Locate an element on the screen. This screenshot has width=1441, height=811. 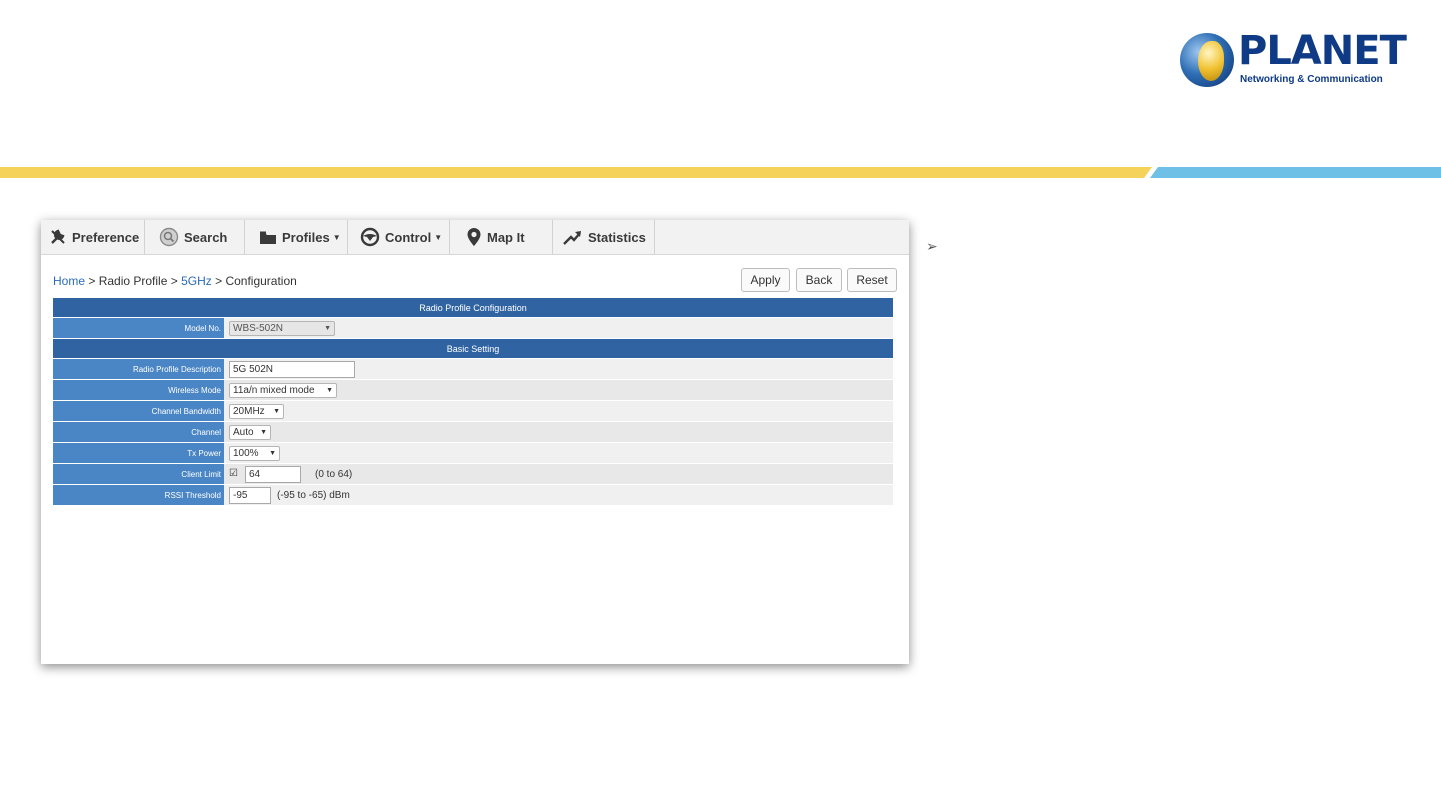
nav-search: Search is located at coordinates (195, 237).